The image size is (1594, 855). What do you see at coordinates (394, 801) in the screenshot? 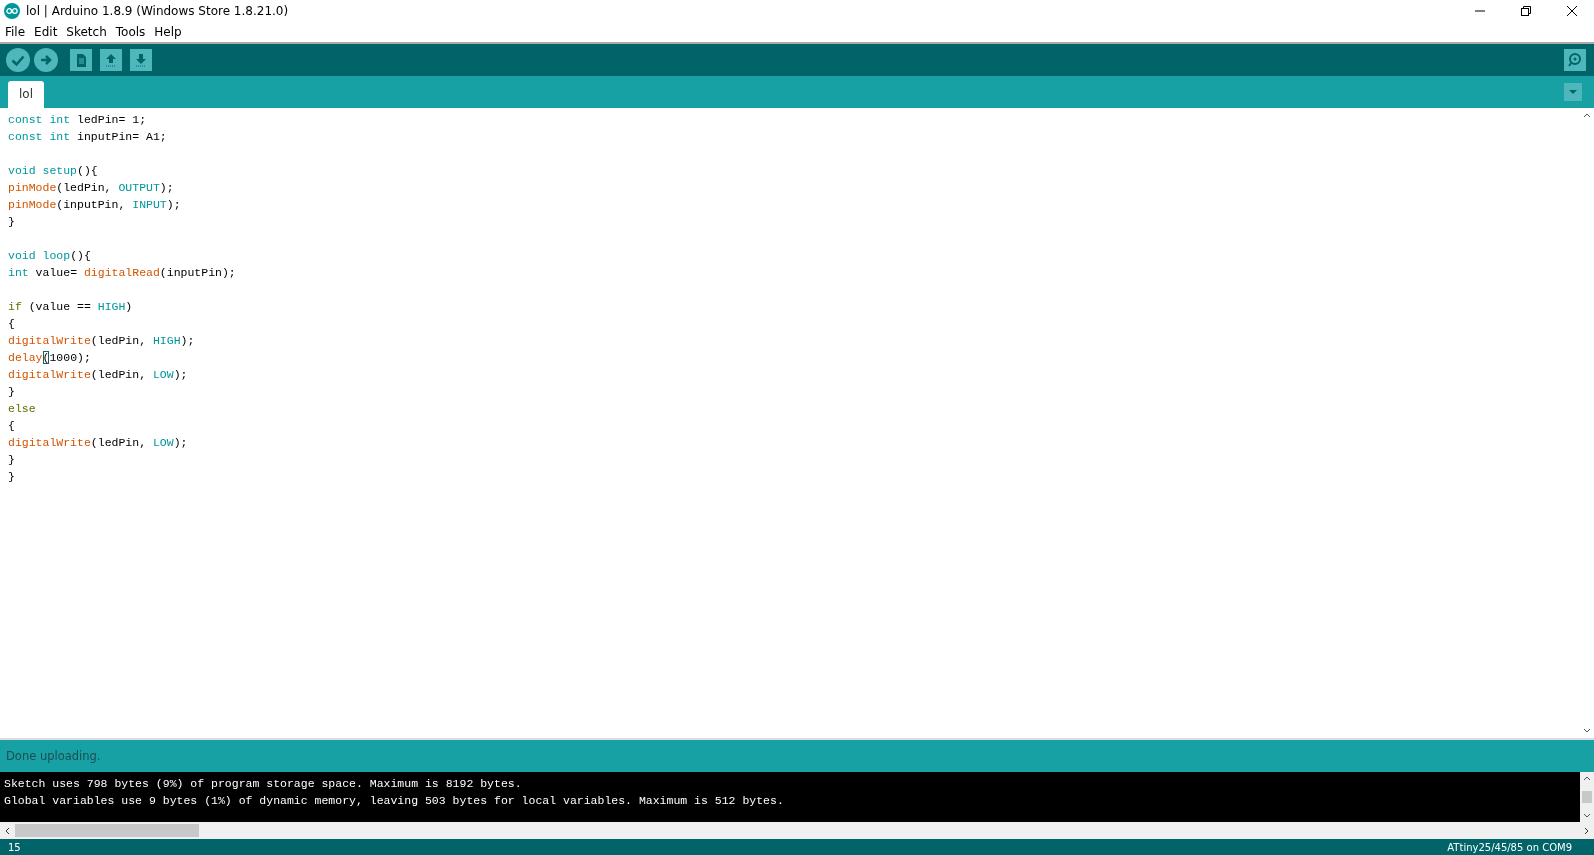
I see `console-line: Global variables use 9 bytes (1%) of dynamic memory, leaving 503 bytes for local variables. Maximum is 512 bytes.` at bounding box center [394, 801].